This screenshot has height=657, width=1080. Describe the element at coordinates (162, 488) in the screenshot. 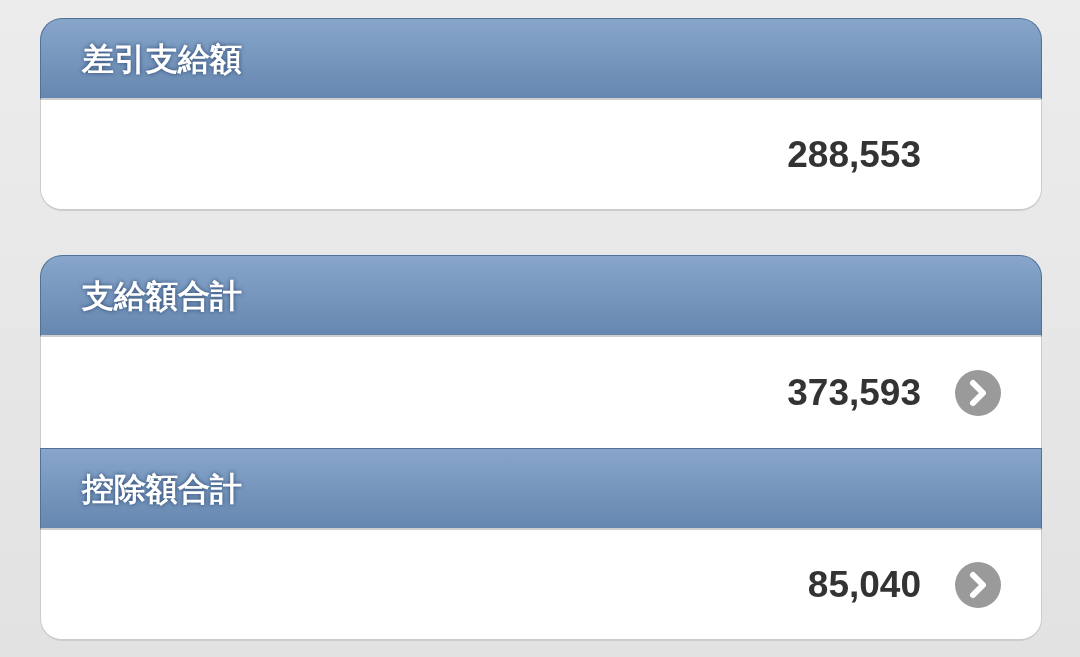

I see `section-title: 控除額合計` at that location.